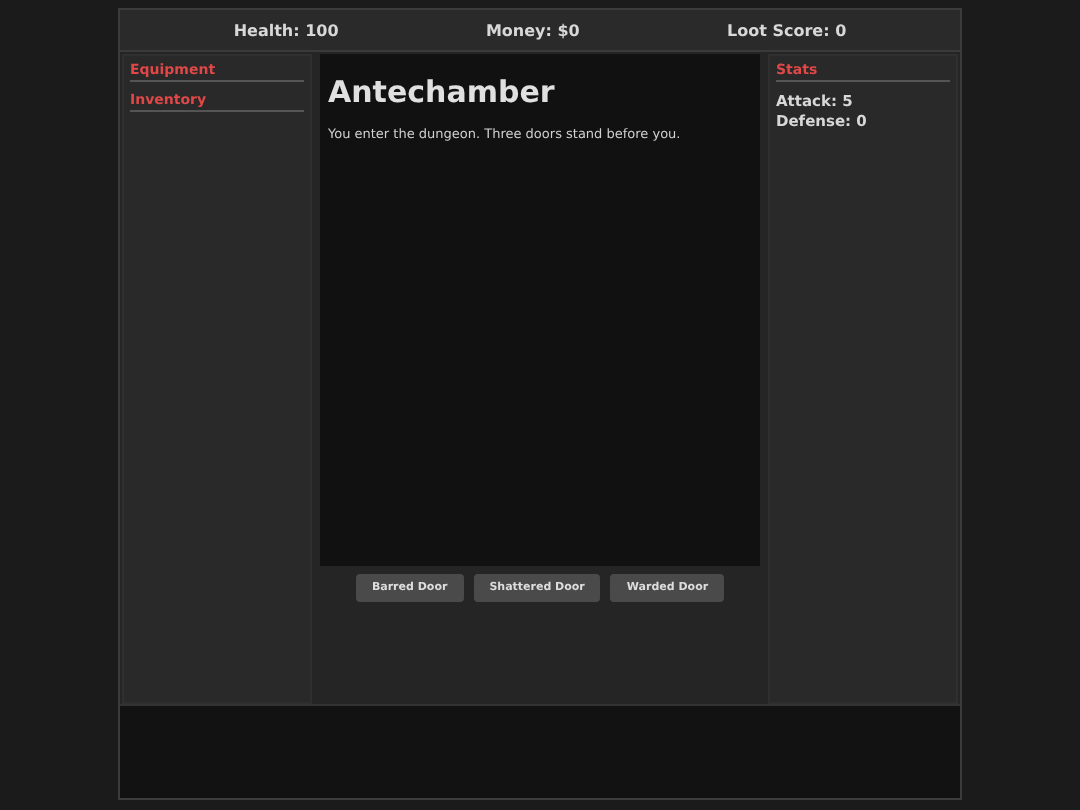 This screenshot has width=1080, height=810. I want to click on room-title: Antechamber, so click(442, 92).